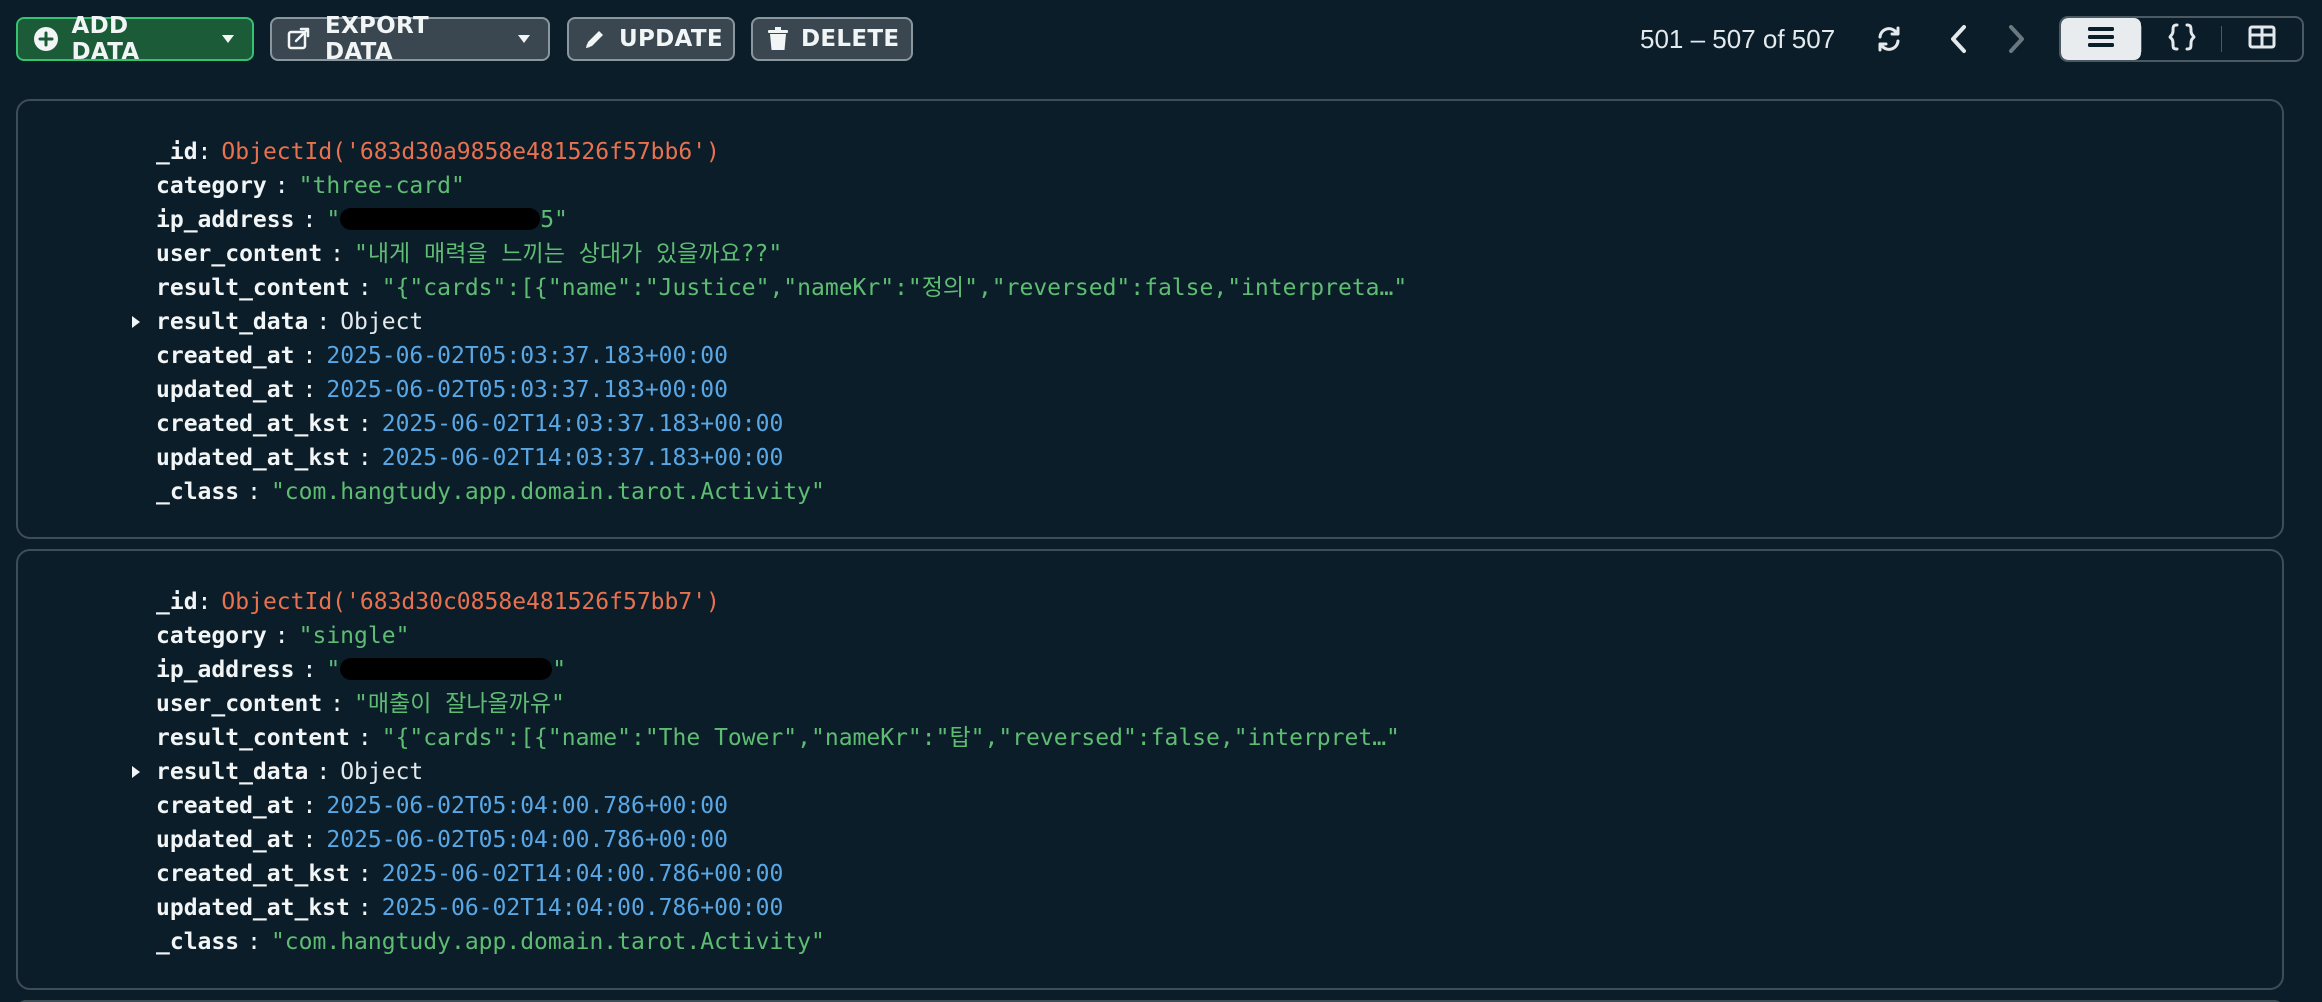 The image size is (2322, 1002). I want to click on field-value: "내게 매력을 느끼는 상대가 있을까요??", so click(568, 254).